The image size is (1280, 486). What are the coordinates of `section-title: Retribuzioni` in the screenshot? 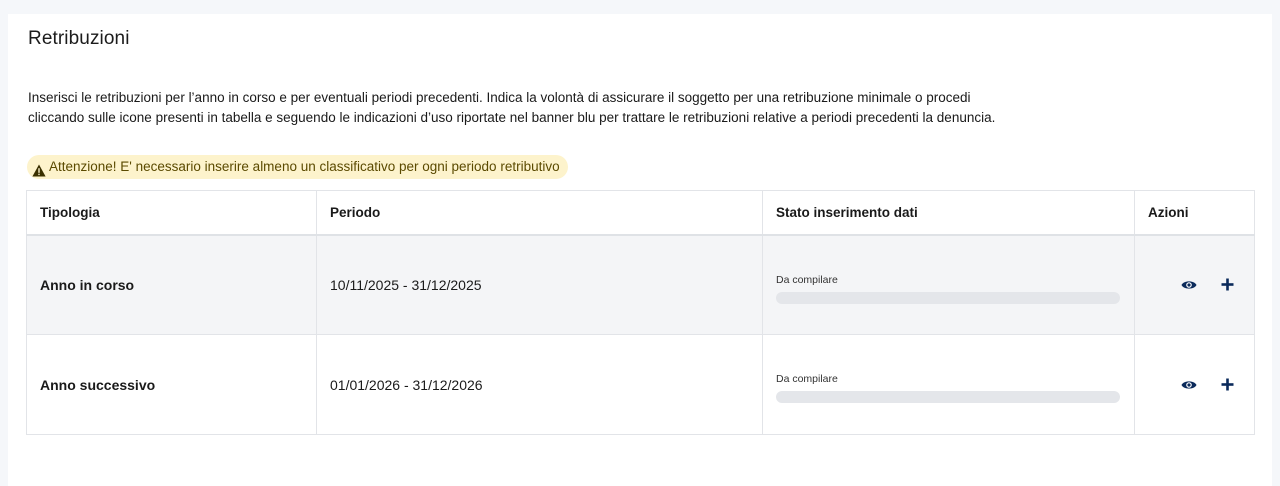 It's located at (79, 38).